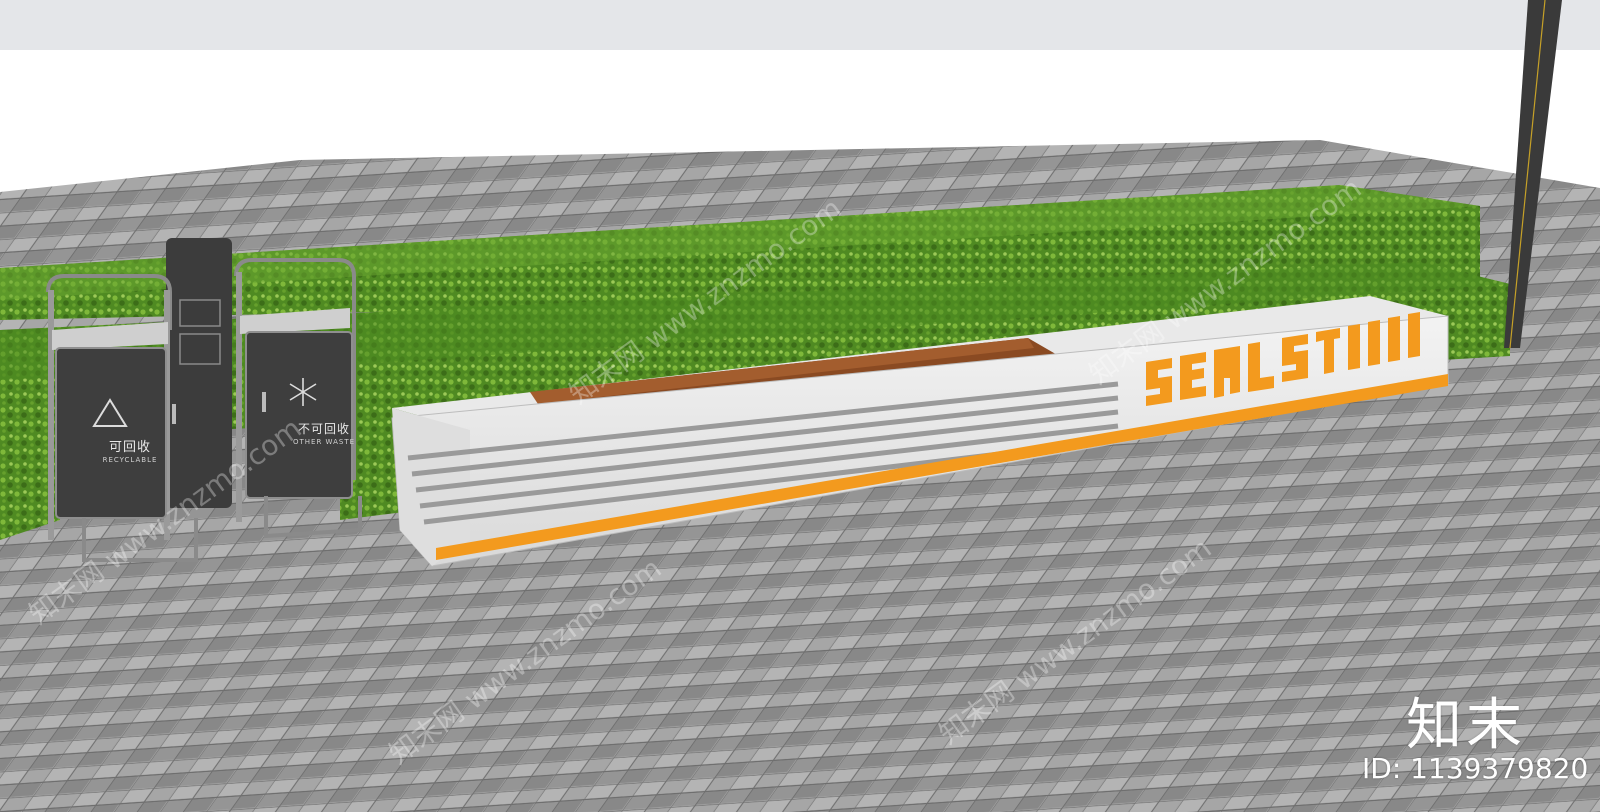  Describe the element at coordinates (800, 25) in the screenshot. I see `sky-band` at that location.